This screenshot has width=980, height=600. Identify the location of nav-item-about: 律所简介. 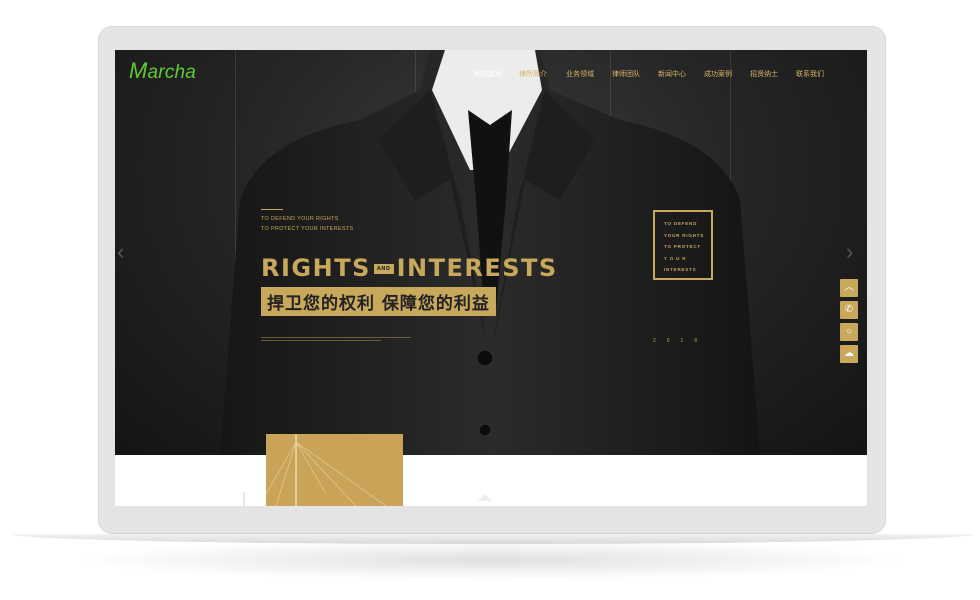
(533, 74).